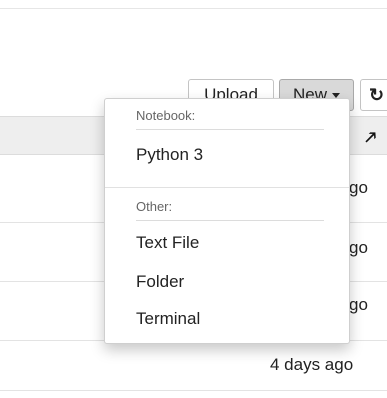 The width and height of the screenshot is (387, 398). I want to click on menu-item-folder: Folder, so click(160, 282).